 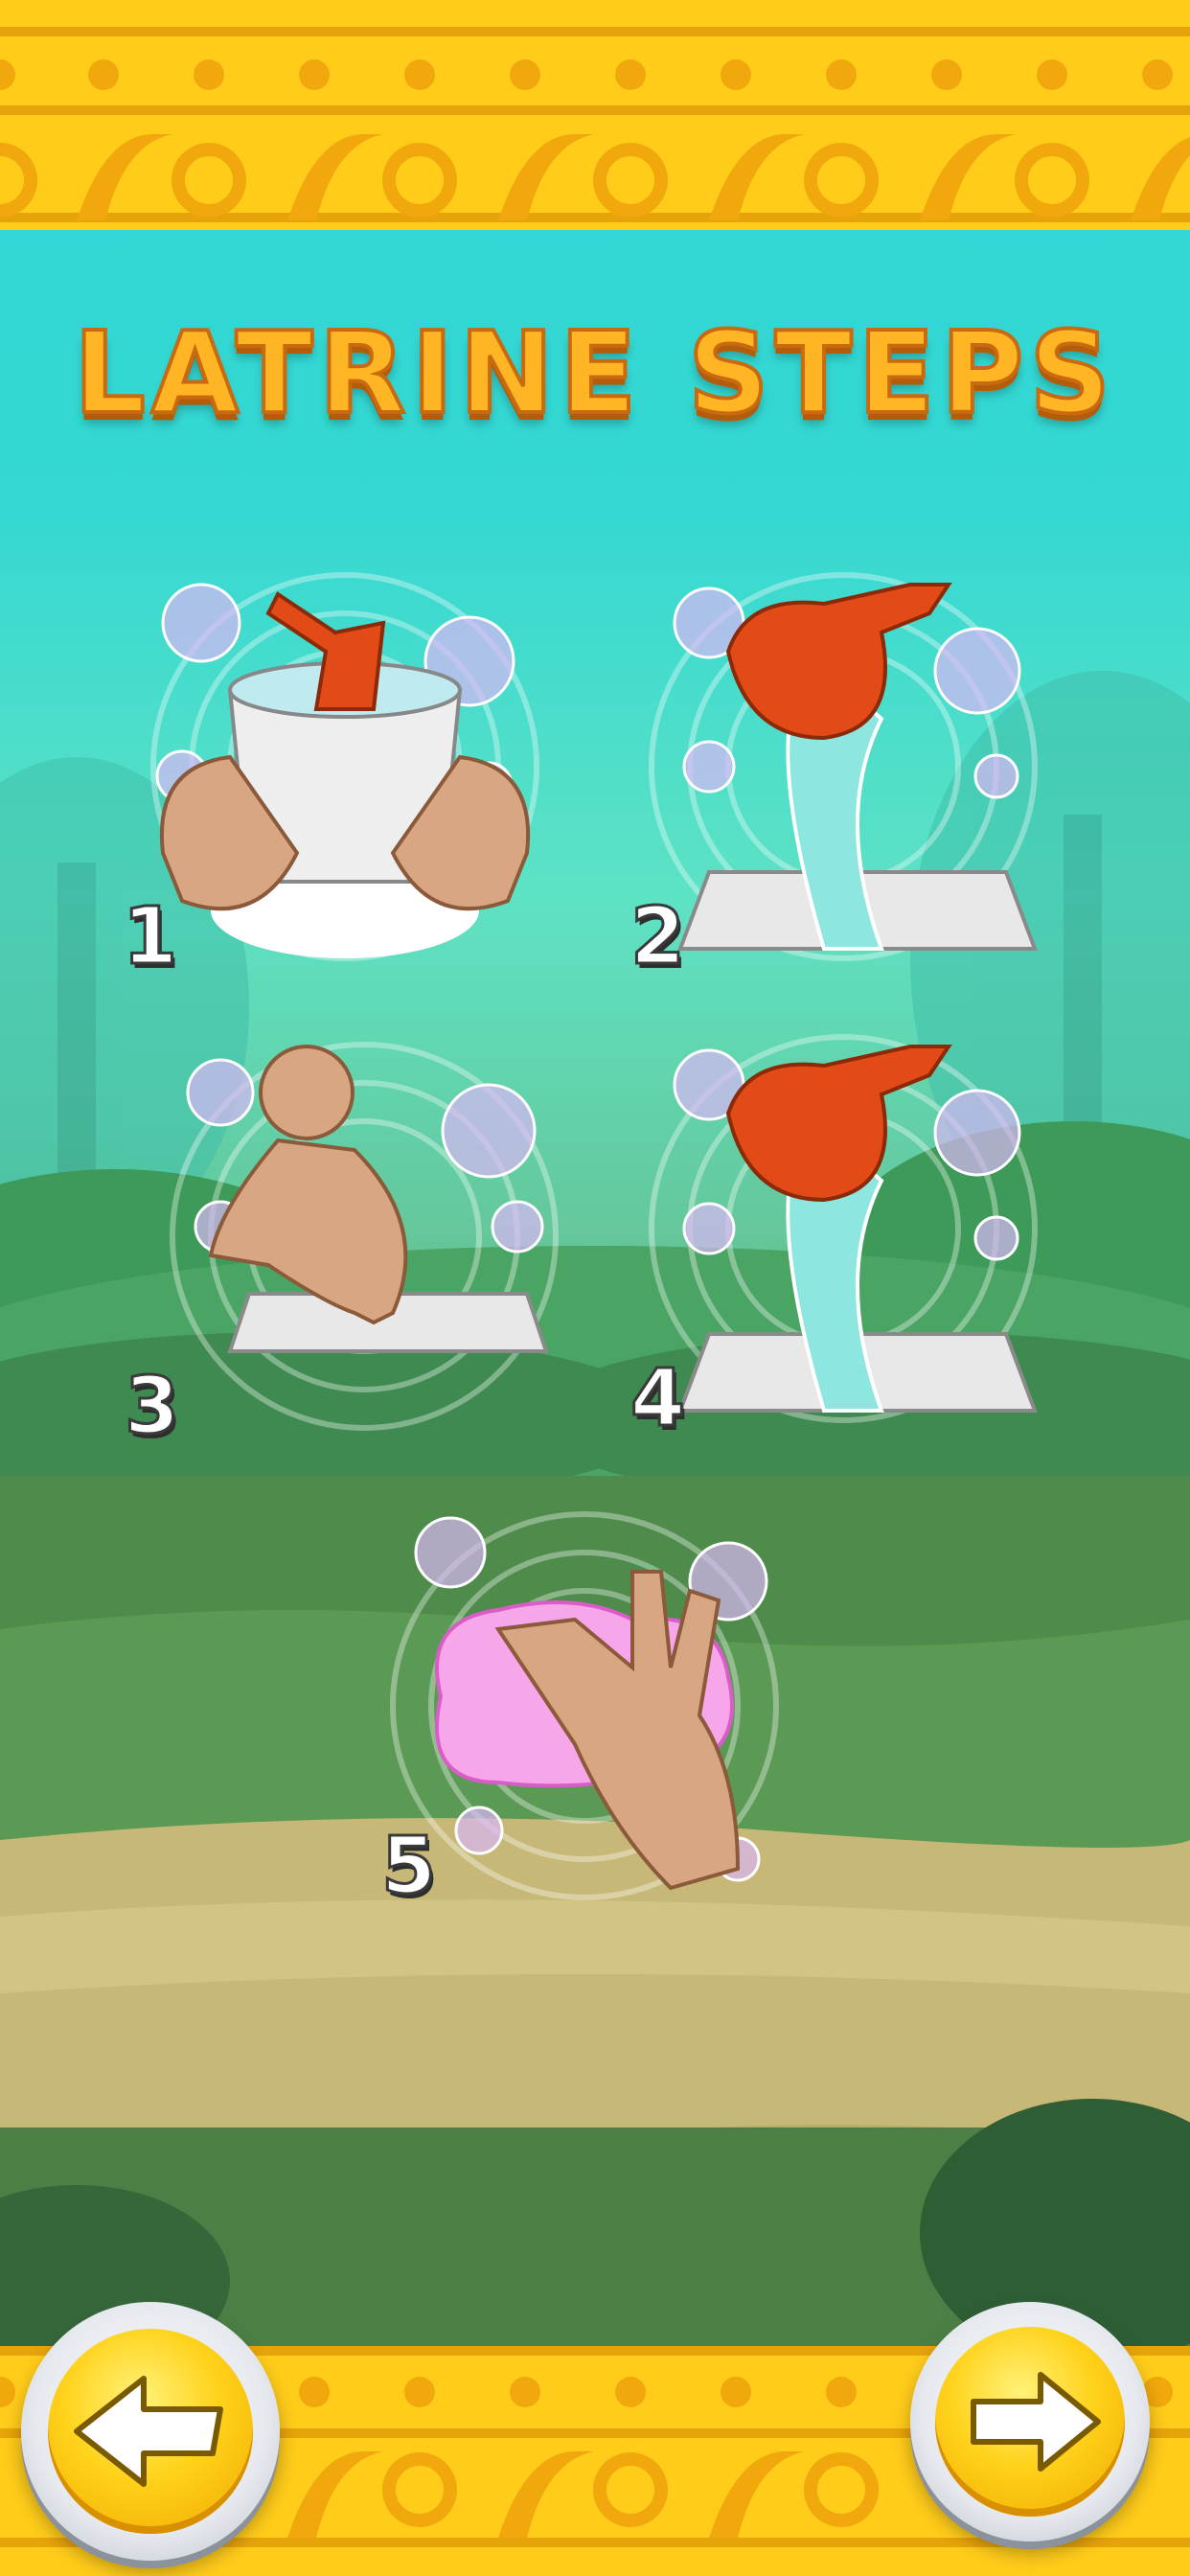 I want to click on step-2-card: 2, so click(x=837, y=774).